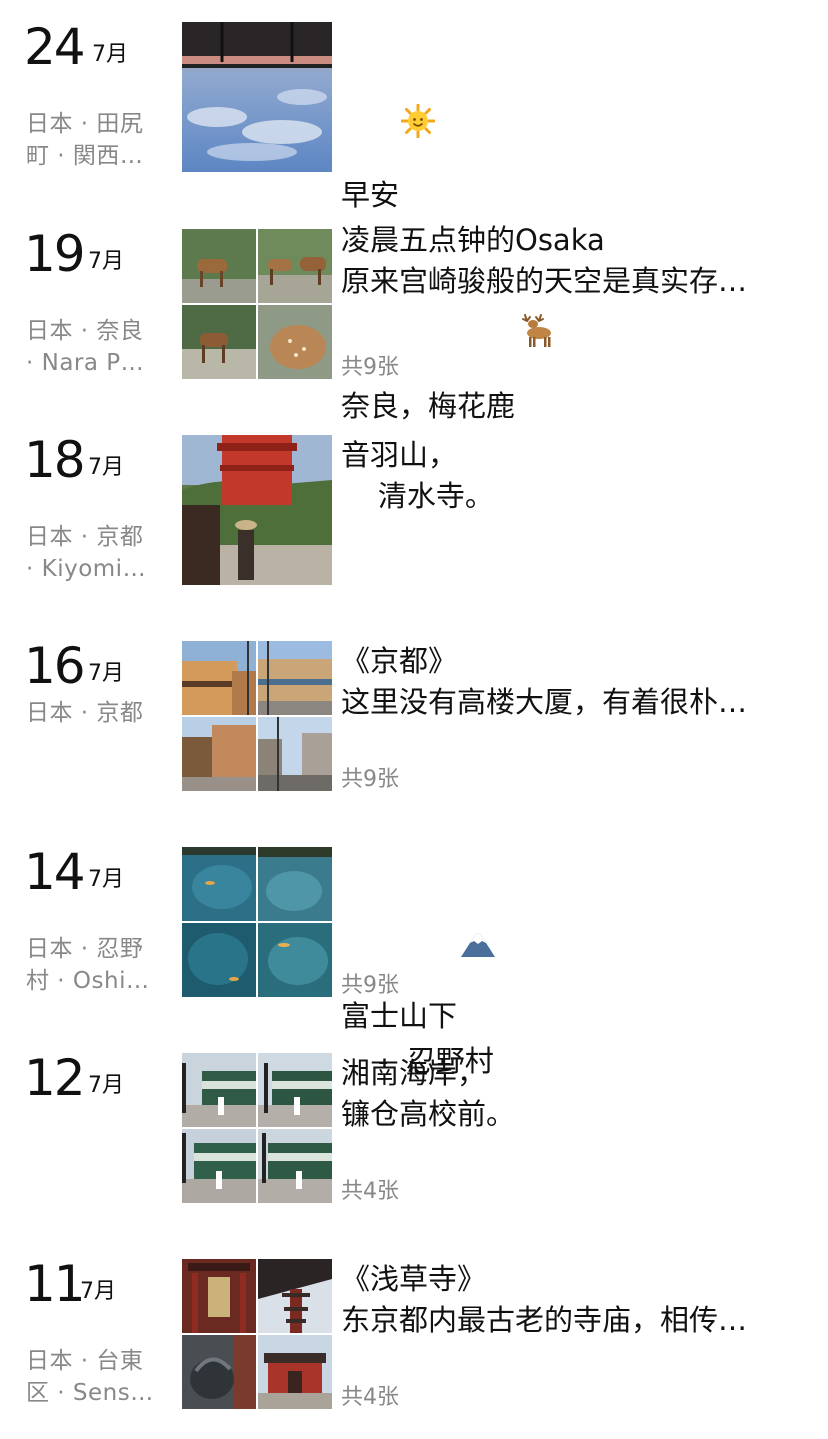 The image size is (828, 1439). Describe the element at coordinates (428, 121) in the screenshot. I see `sun-icon` at that location.